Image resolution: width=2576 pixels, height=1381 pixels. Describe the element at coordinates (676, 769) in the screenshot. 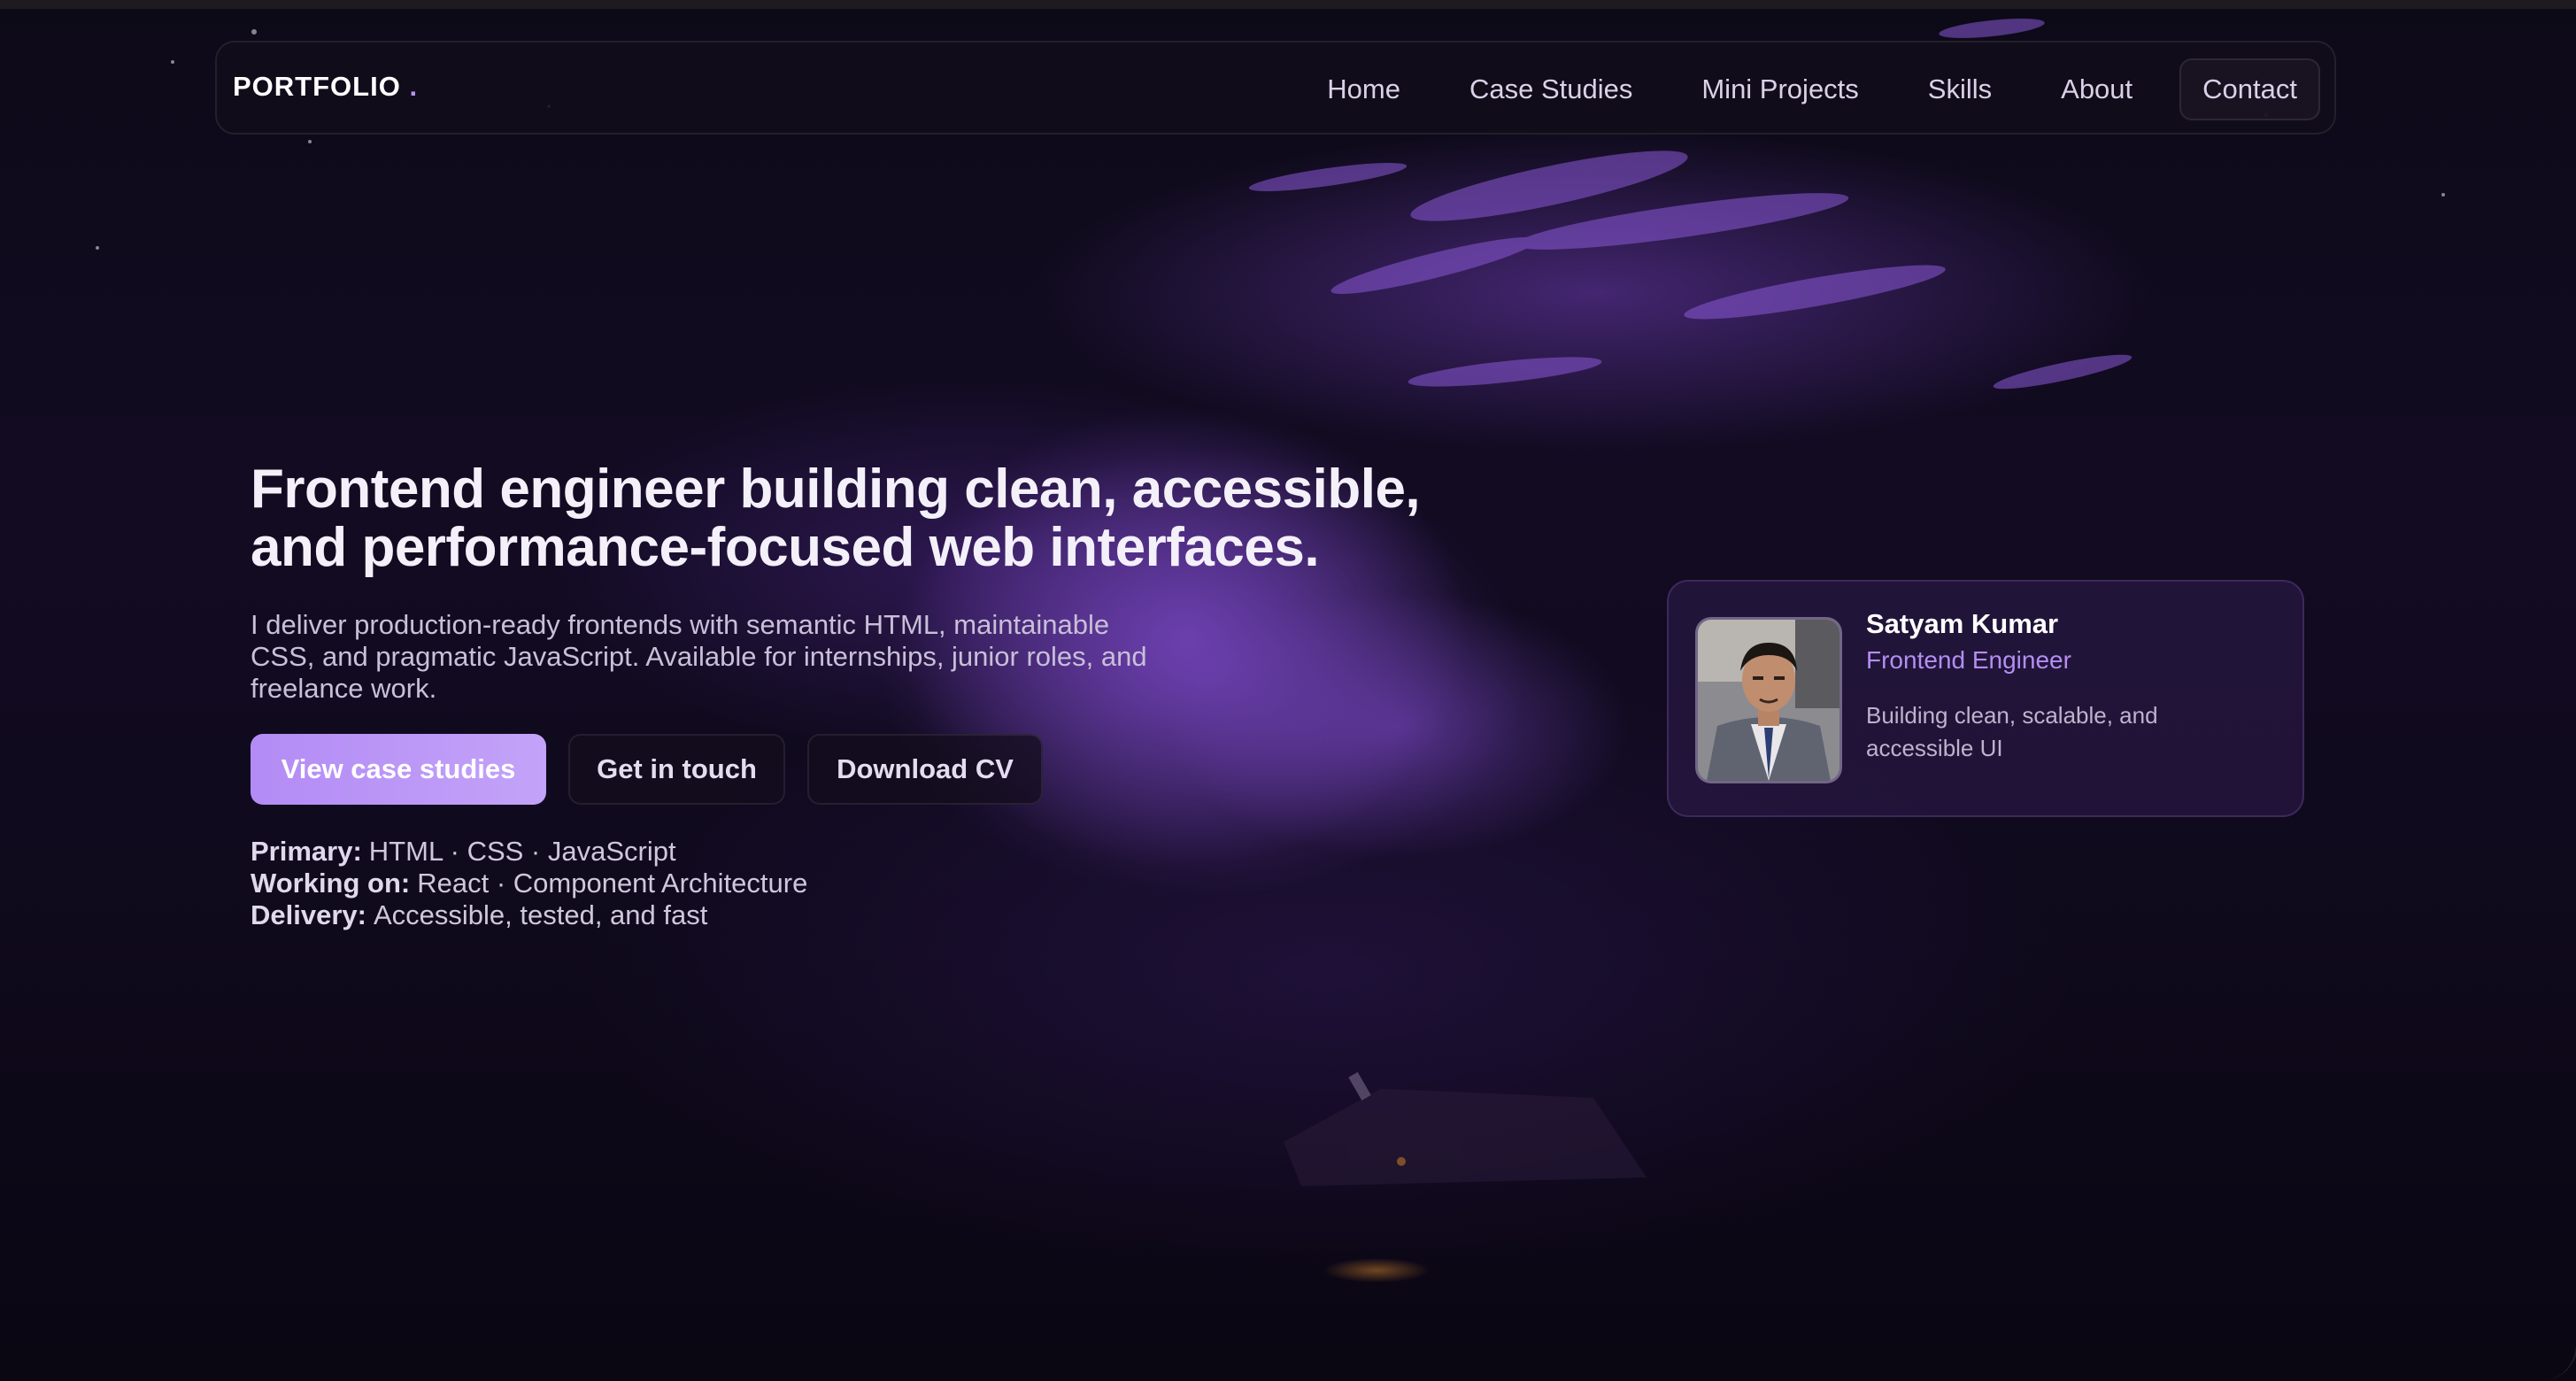

I see `get-in-touch-button: Get in touch` at that location.